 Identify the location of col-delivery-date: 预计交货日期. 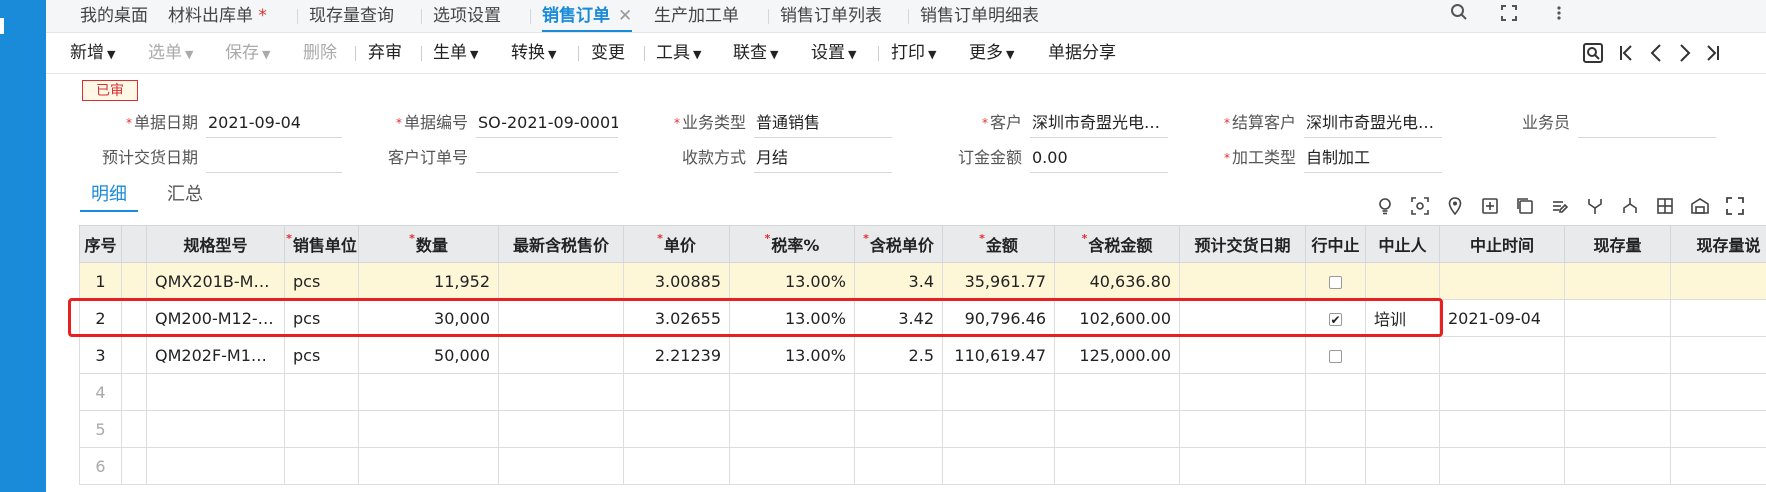
(1242, 244).